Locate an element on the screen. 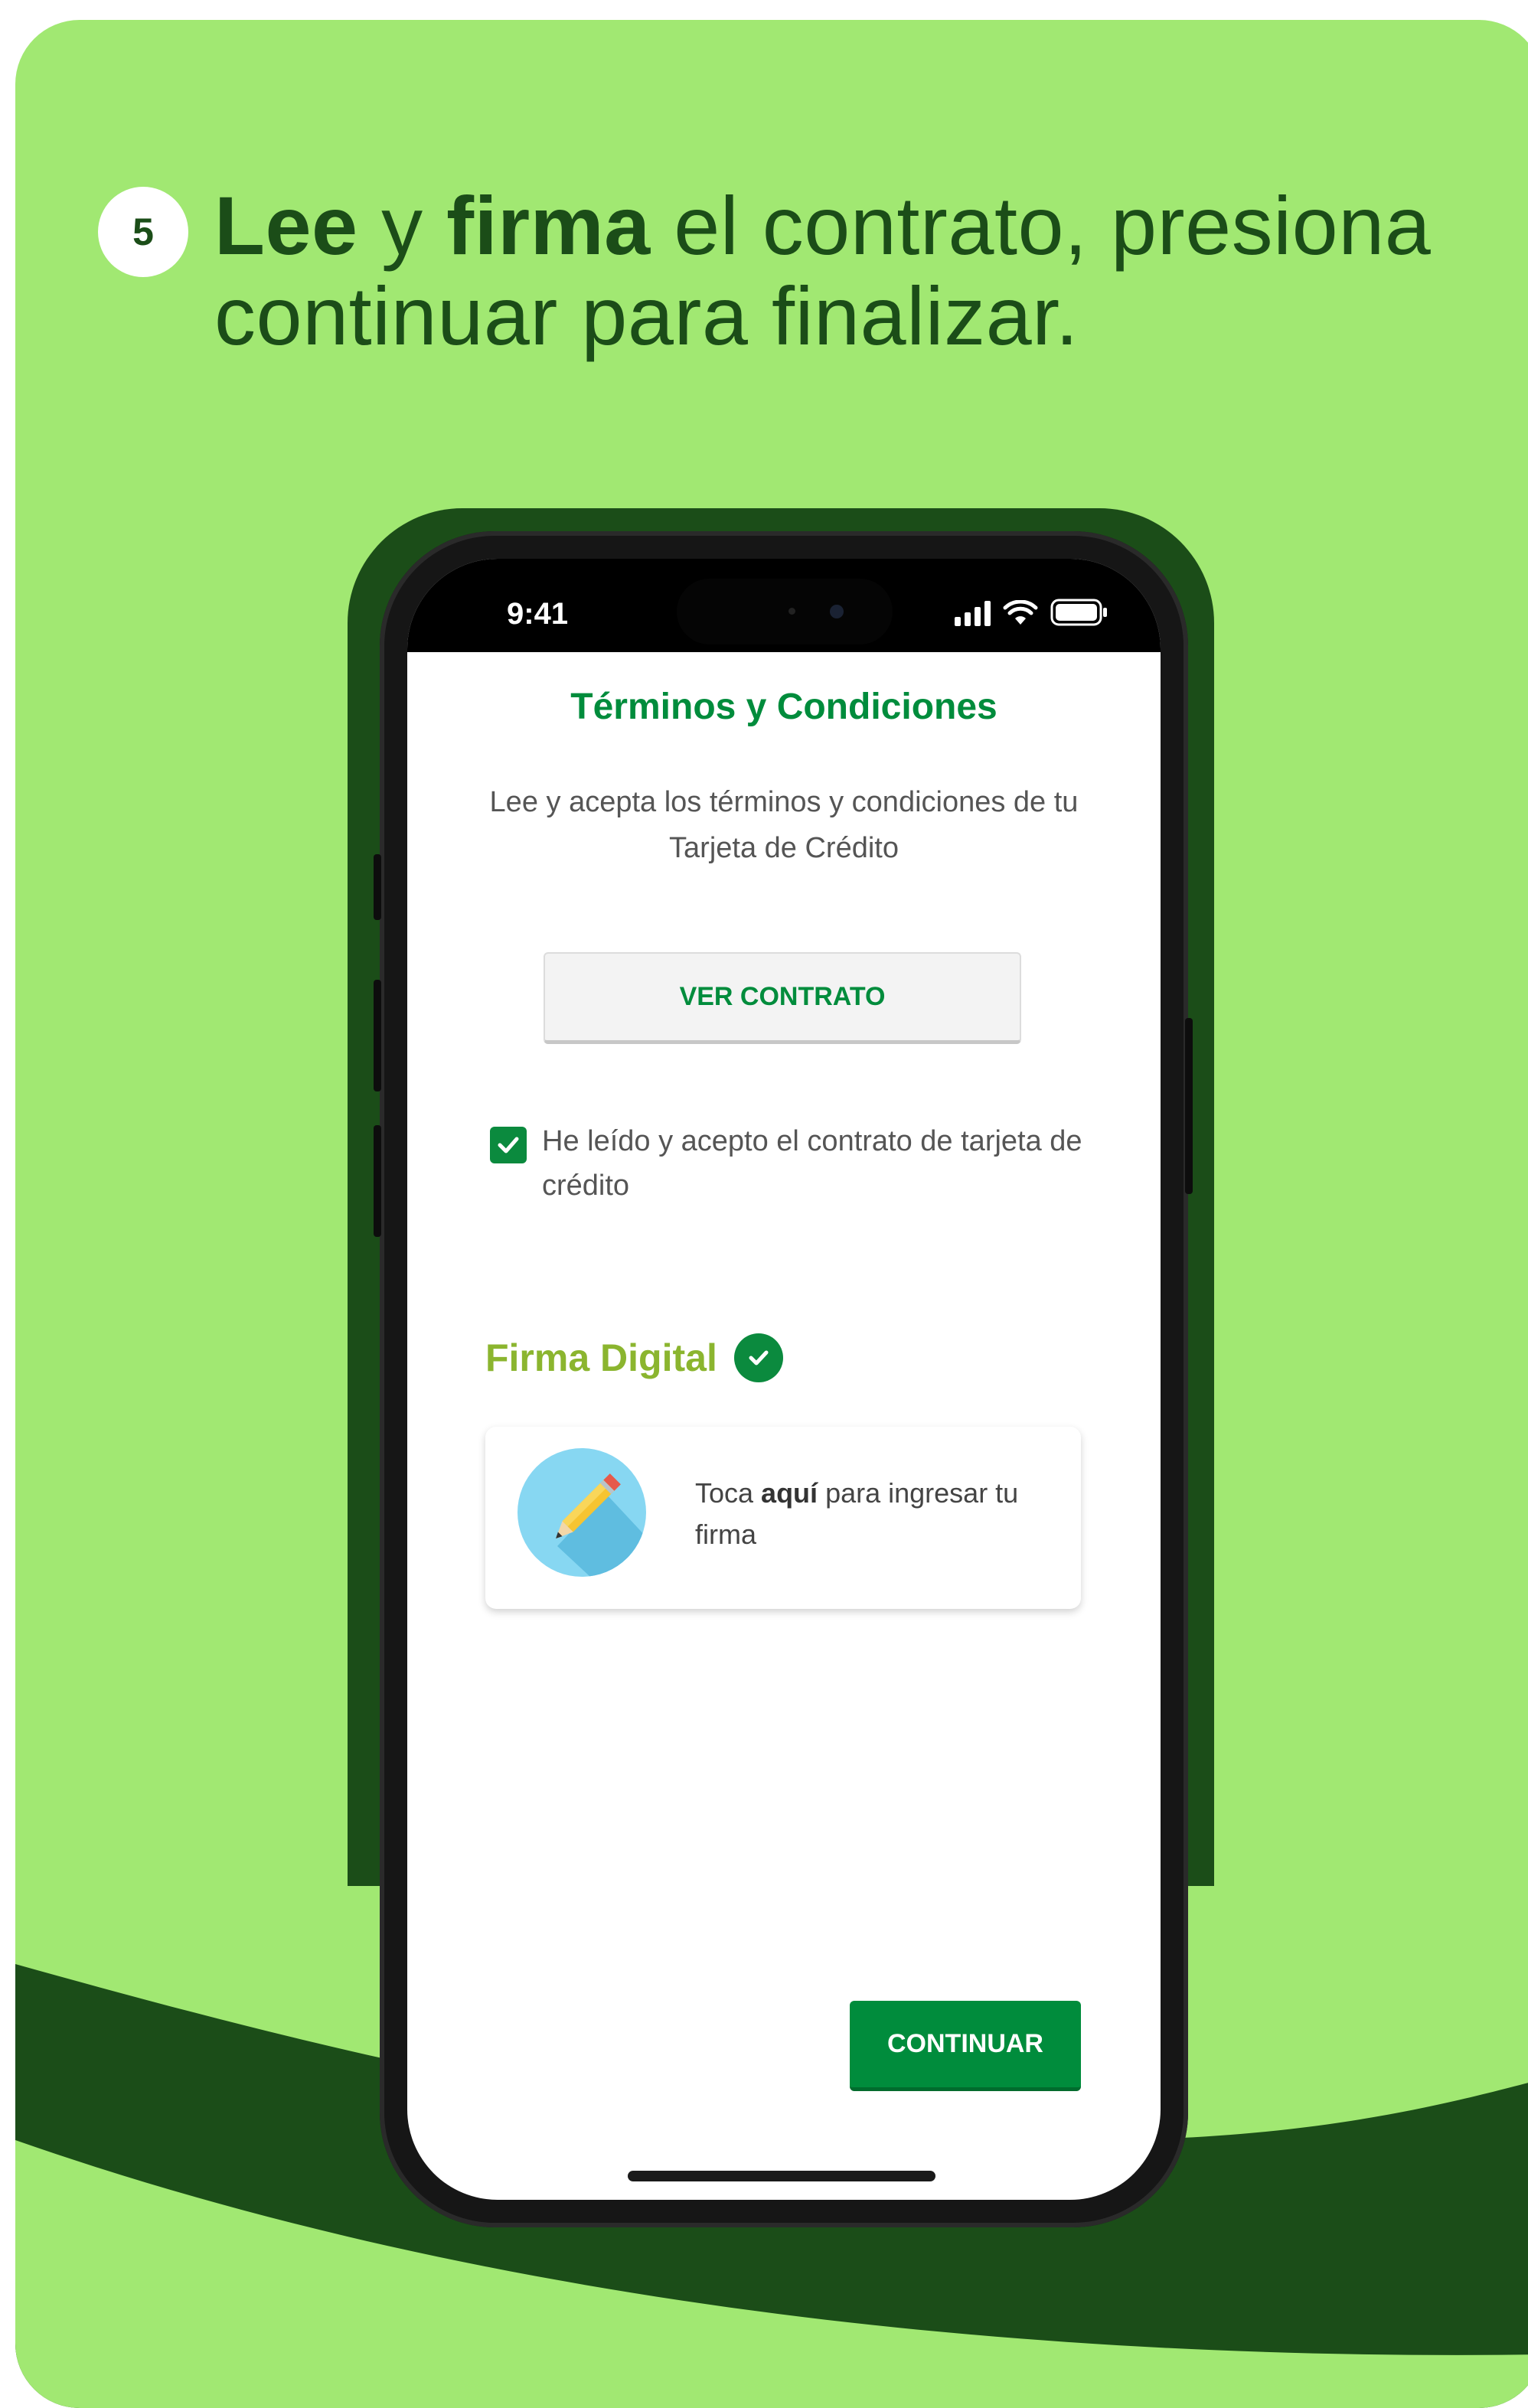  signature-text-before: Toca is located at coordinates (729, 1493).